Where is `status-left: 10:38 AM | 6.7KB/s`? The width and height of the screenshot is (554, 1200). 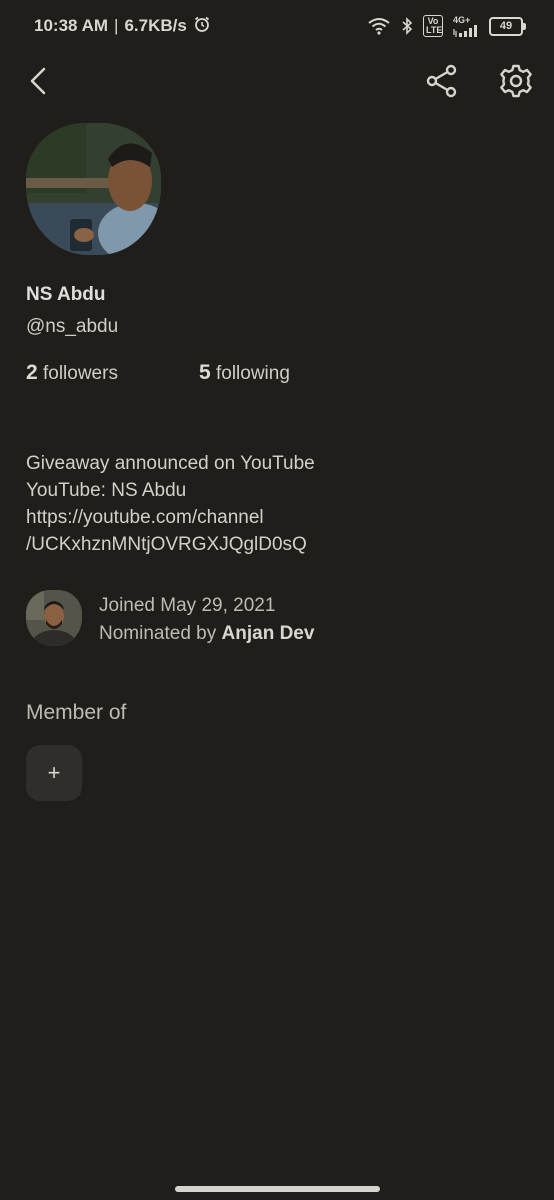 status-left: 10:38 AM | 6.7KB/s is located at coordinates (122, 26).